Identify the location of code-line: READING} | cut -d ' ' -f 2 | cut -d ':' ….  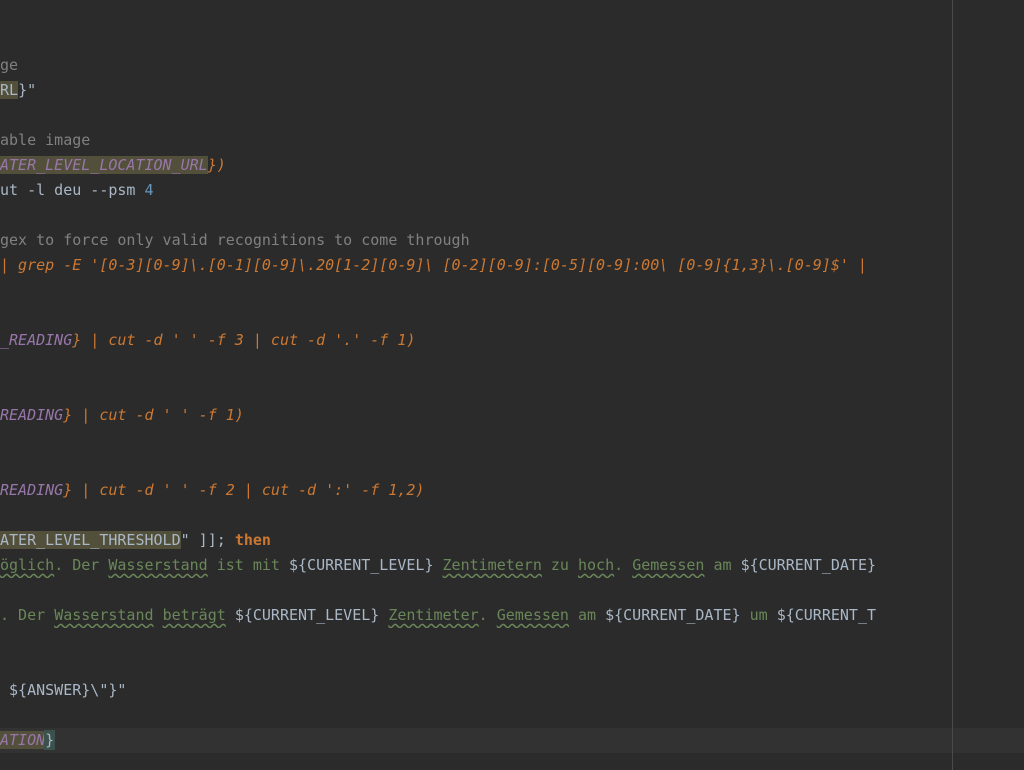
(512, 490).